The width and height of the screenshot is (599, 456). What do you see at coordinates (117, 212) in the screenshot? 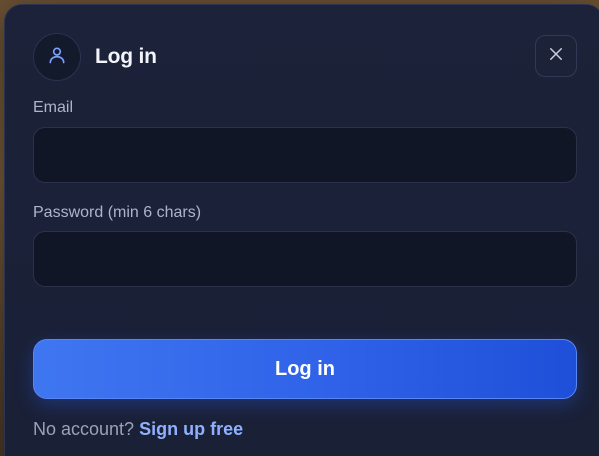
I see `password-label: Password (min 6 chars)` at bounding box center [117, 212].